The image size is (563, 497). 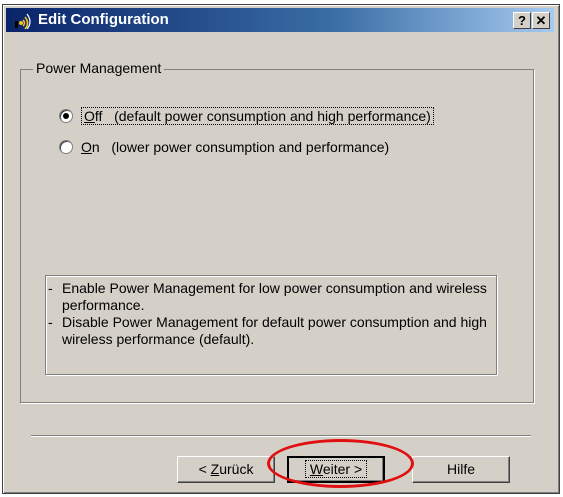 What do you see at coordinates (66, 147) in the screenshot?
I see `radio-on` at bounding box center [66, 147].